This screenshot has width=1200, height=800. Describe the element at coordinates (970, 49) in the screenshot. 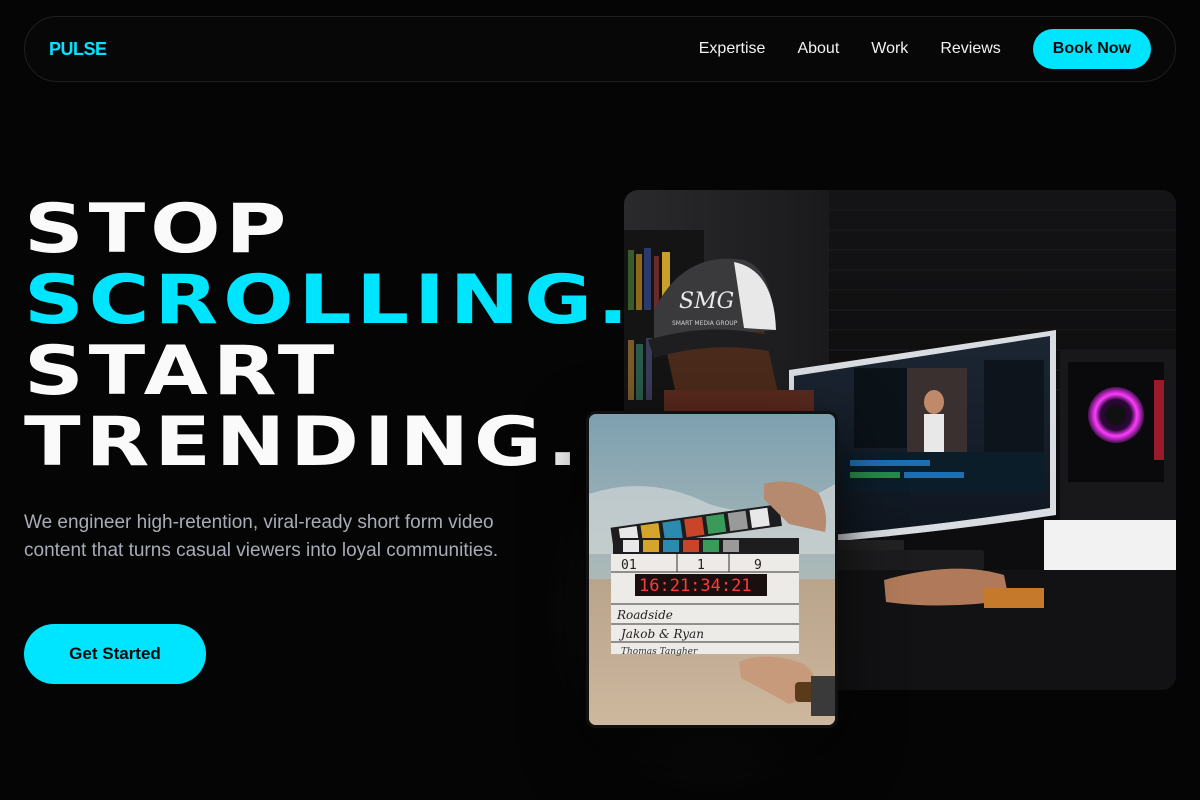

I see `nav-link-reviews: Reviews` at that location.